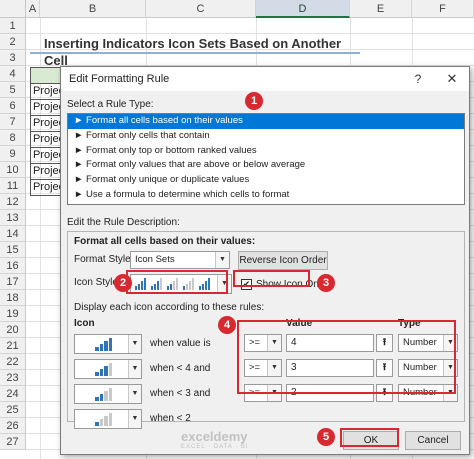 The width and height of the screenshot is (474, 459). Describe the element at coordinates (13, 410) in the screenshot. I see `row-header: 25` at that location.